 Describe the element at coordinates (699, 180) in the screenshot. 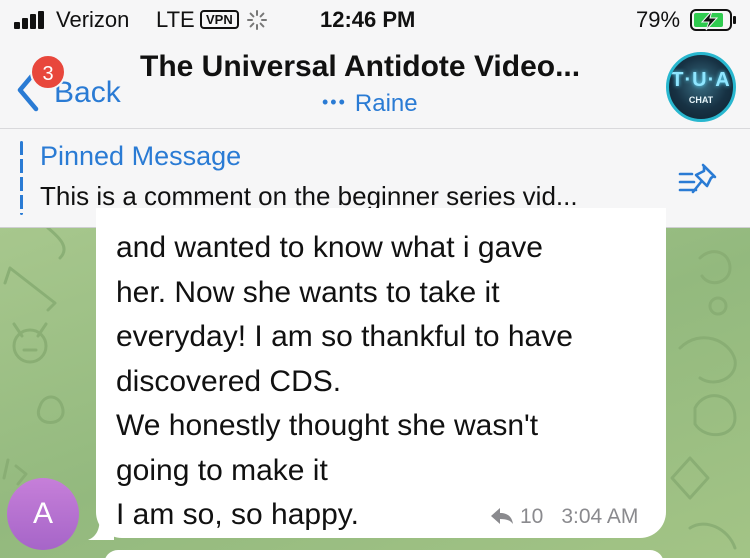

I see `pinned-list-icon` at that location.